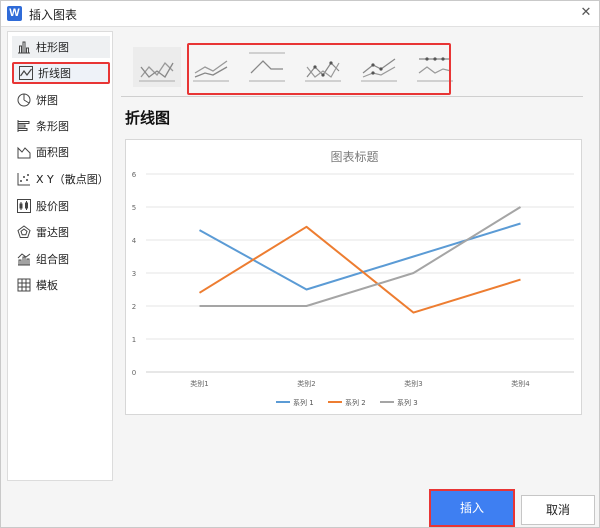 The height and width of the screenshot is (528, 600). I want to click on x-tick-label: 类别3, so click(413, 383).